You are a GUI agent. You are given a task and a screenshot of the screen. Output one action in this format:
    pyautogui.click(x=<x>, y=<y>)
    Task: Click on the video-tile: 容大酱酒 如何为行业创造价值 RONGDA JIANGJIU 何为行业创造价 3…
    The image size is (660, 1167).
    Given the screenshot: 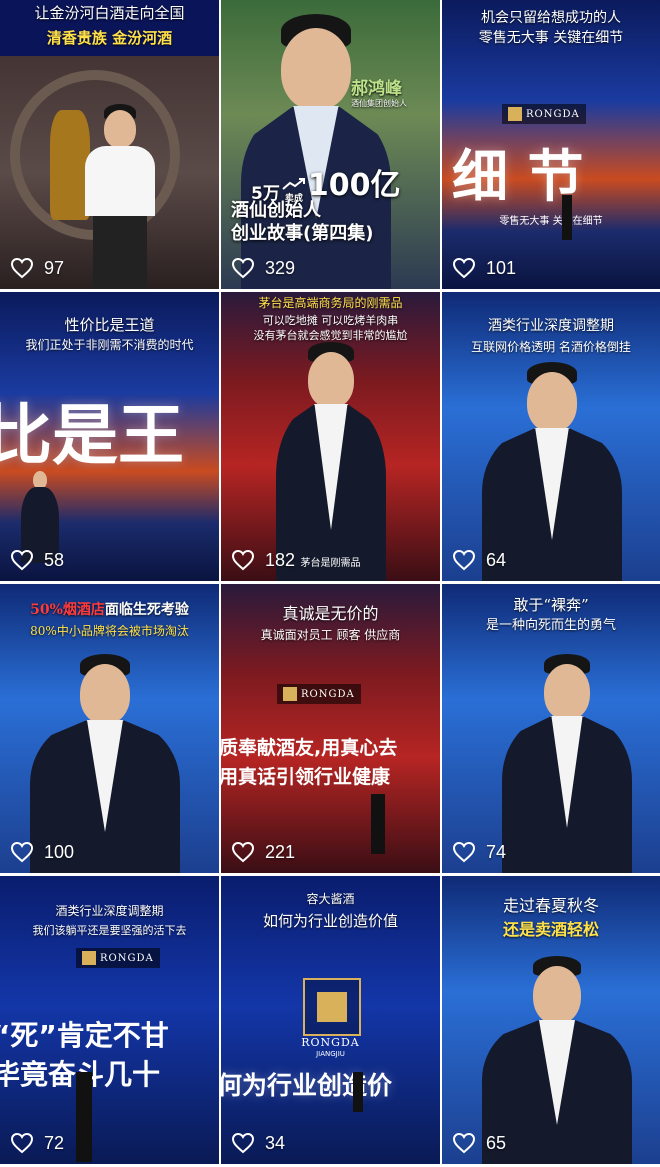 What is the action you would take?
    pyautogui.click(x=330, y=1020)
    